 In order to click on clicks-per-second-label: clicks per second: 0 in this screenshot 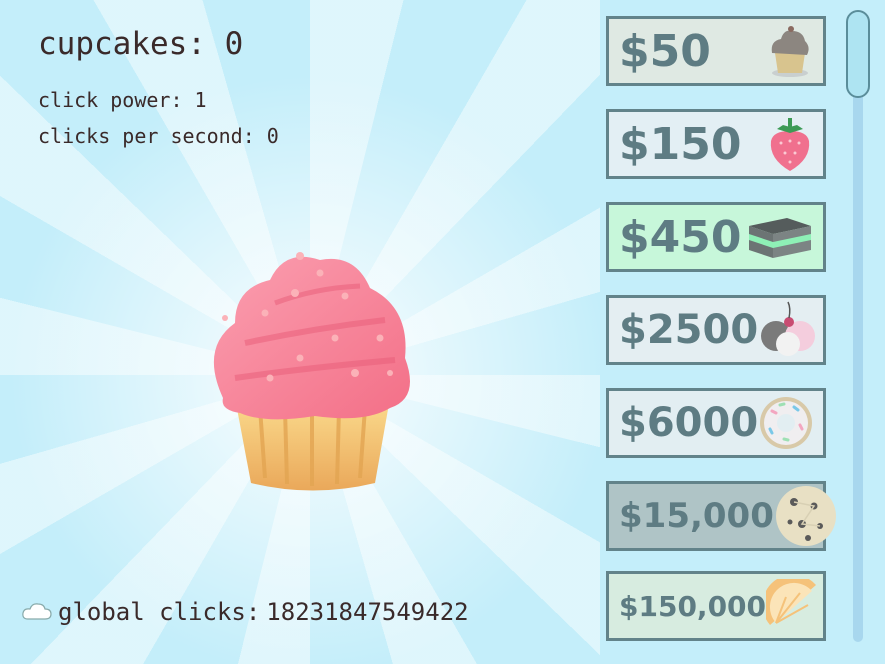, I will do `click(158, 136)`.